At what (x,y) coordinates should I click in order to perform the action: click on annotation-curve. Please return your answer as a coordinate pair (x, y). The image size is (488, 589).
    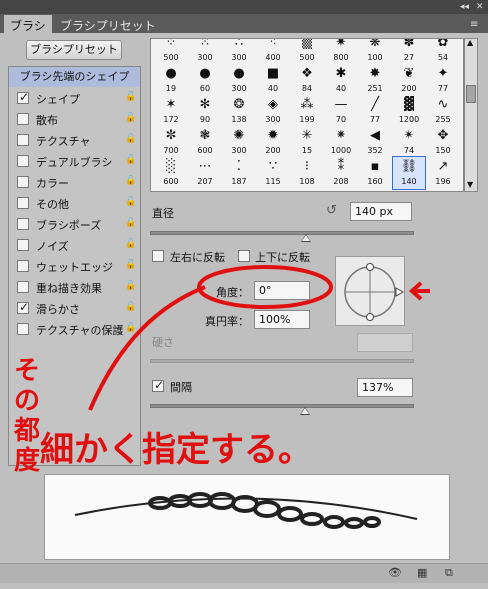
    Looking at the image, I should click on (147, 348).